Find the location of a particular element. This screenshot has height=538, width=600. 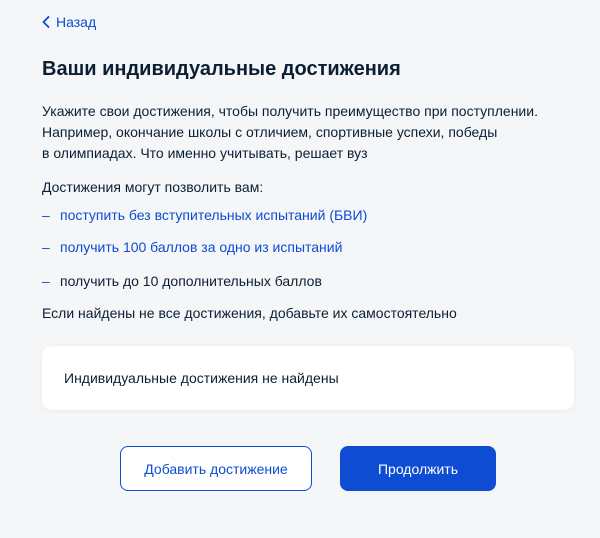

page-title: Ваши индивидуальные достижения is located at coordinates (221, 69).